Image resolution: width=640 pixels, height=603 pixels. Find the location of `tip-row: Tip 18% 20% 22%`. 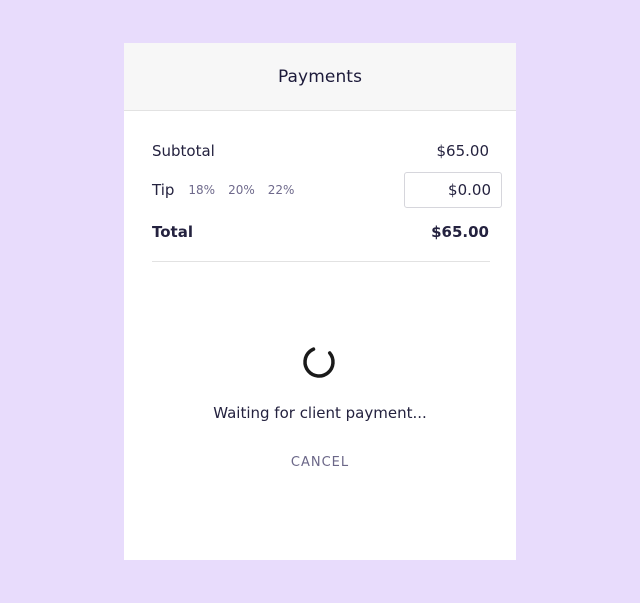

tip-row: Tip 18% 20% 22% is located at coordinates (327, 190).